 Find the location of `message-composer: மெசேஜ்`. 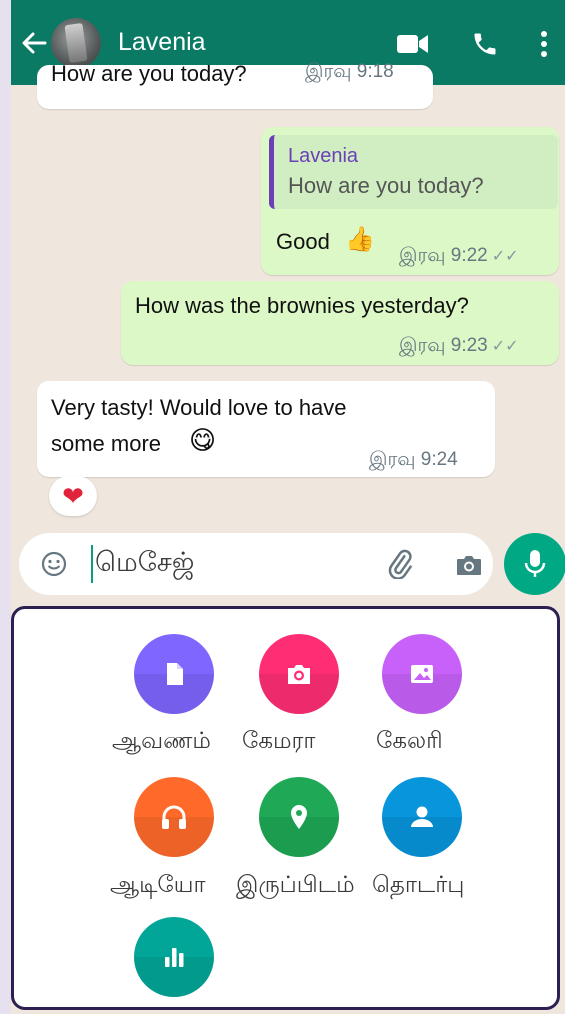

message-composer: மெசேஜ் is located at coordinates (256, 564).